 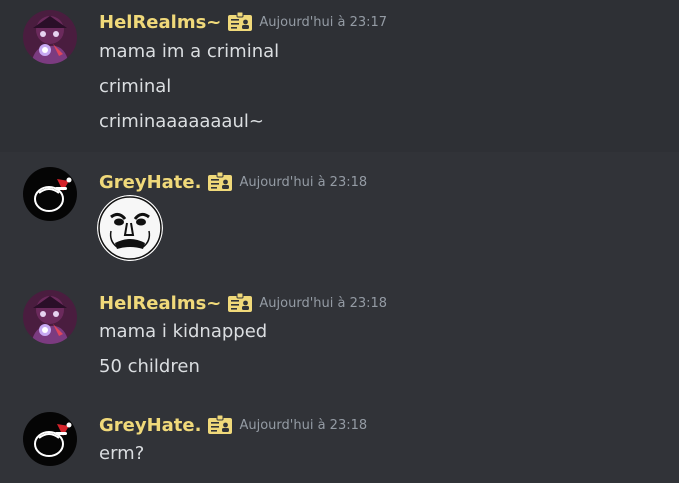 What do you see at coordinates (135, 86) in the screenshot?
I see `message-line: criminal` at bounding box center [135, 86].